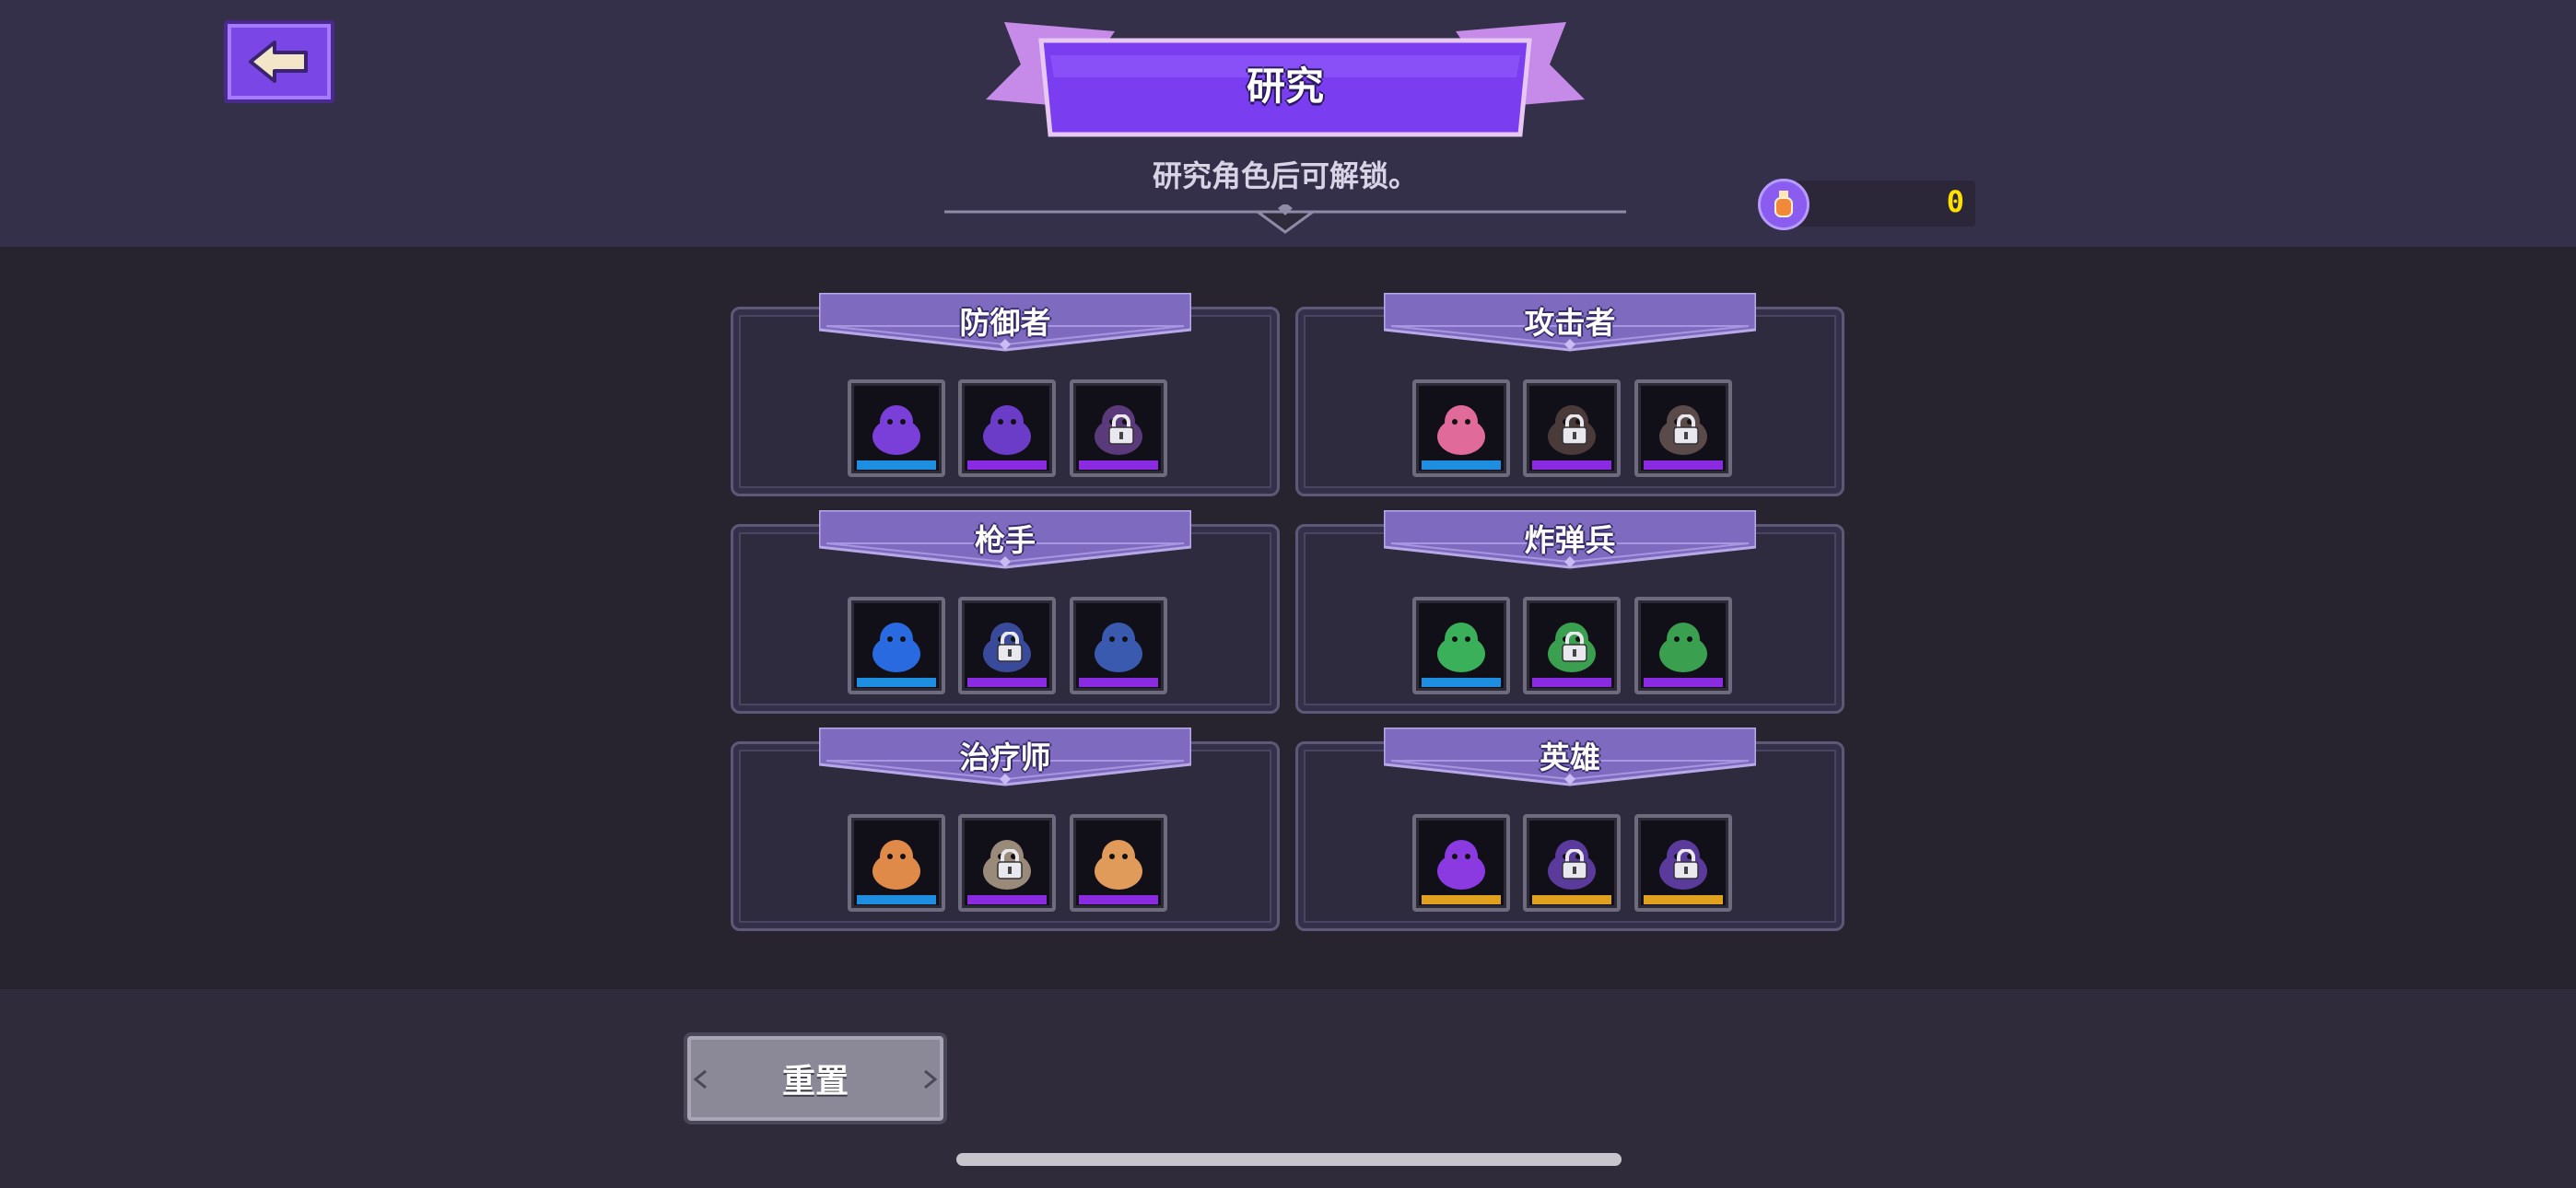  I want to click on category-panel: 防御者, so click(1005, 394).